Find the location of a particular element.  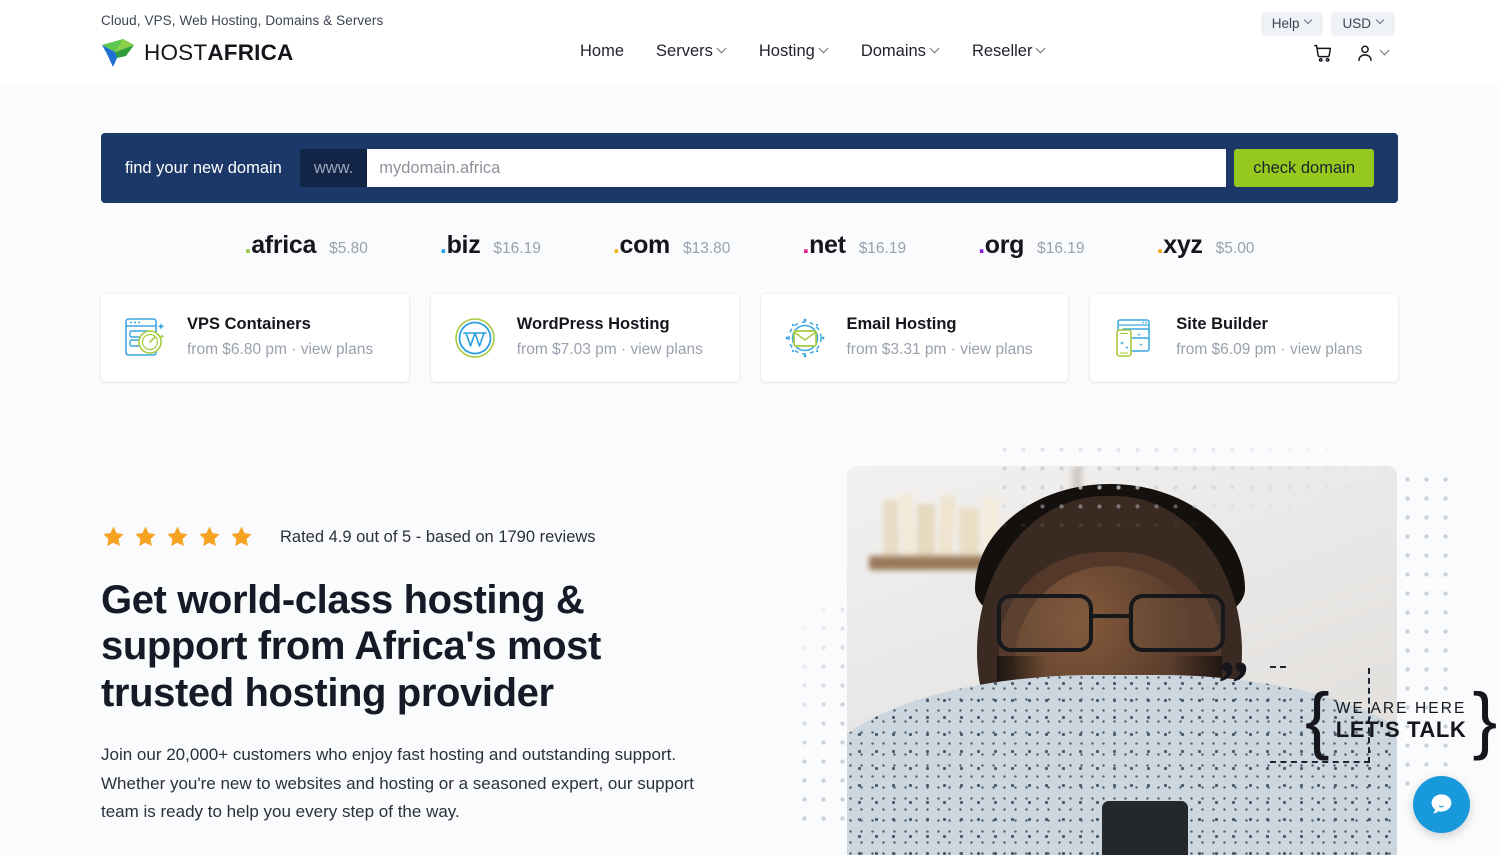

tld-item-com: . com $13.80 is located at coordinates (672, 245).